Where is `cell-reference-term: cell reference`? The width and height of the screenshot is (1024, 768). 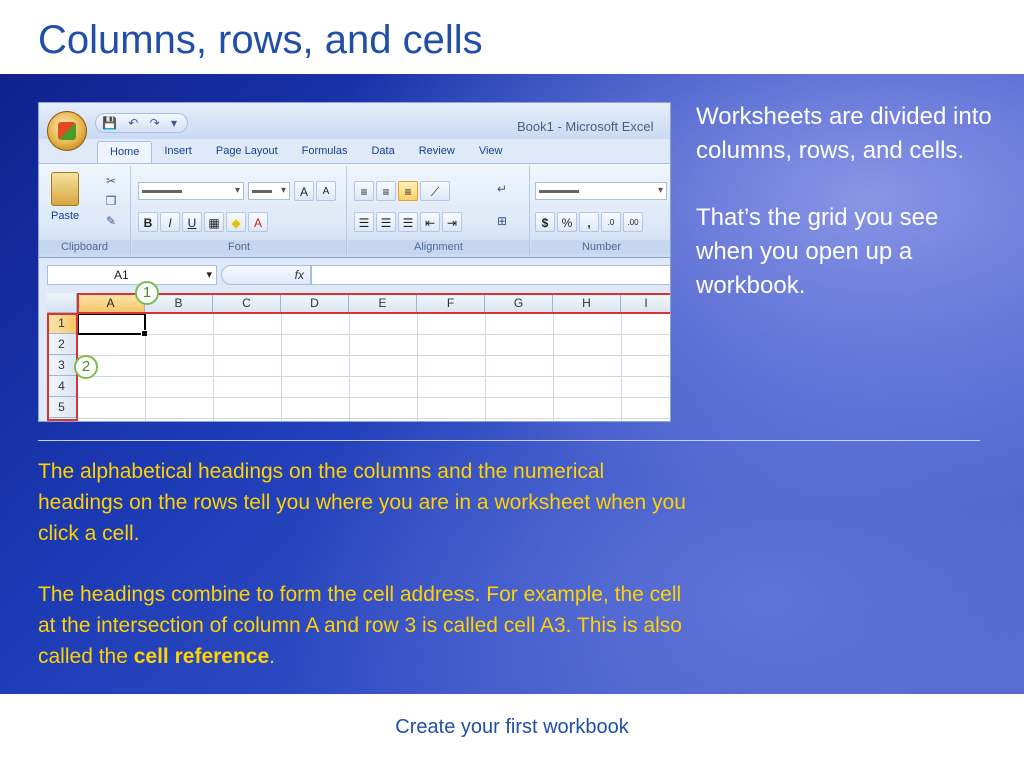 cell-reference-term: cell reference is located at coordinates (201, 656).